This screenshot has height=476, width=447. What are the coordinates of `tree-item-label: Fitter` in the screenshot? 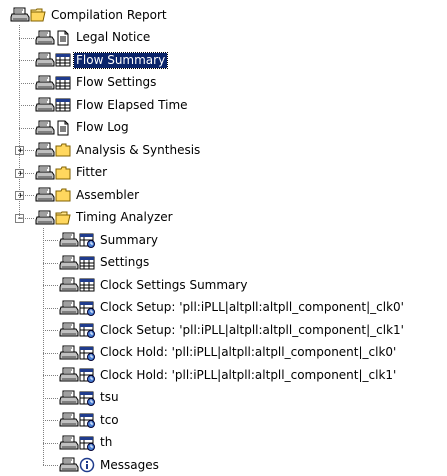 It's located at (92, 172).